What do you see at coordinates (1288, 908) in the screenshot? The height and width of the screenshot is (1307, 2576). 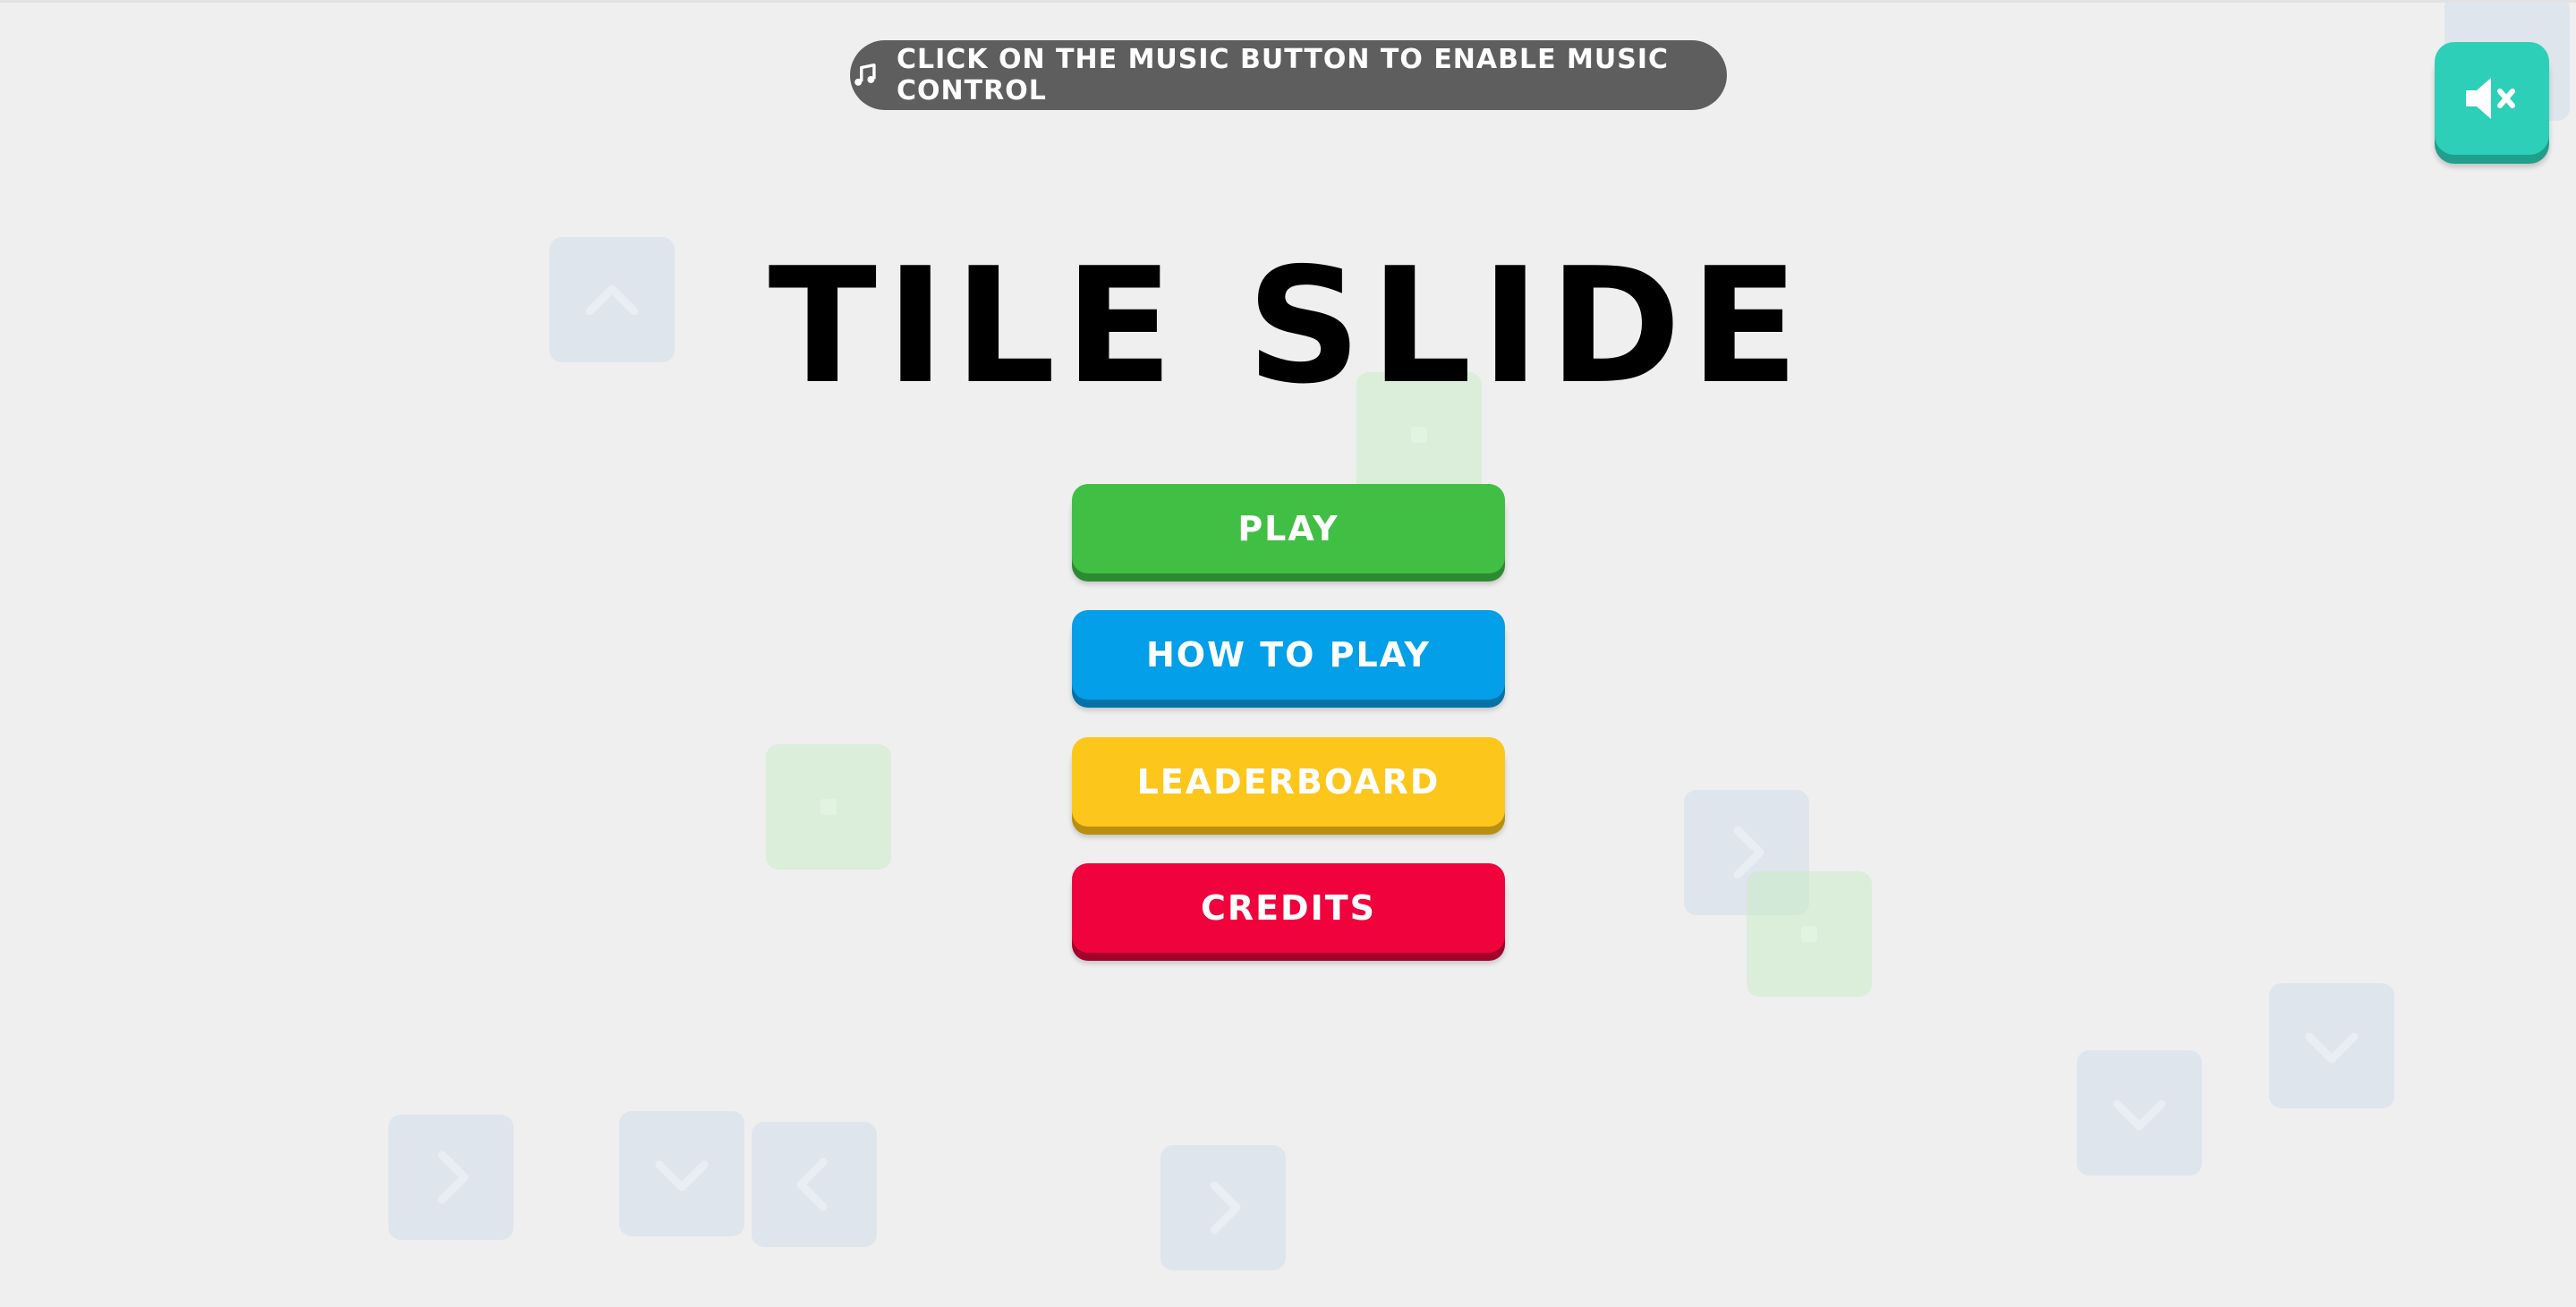 I see `credits-button: CREDITS` at bounding box center [1288, 908].